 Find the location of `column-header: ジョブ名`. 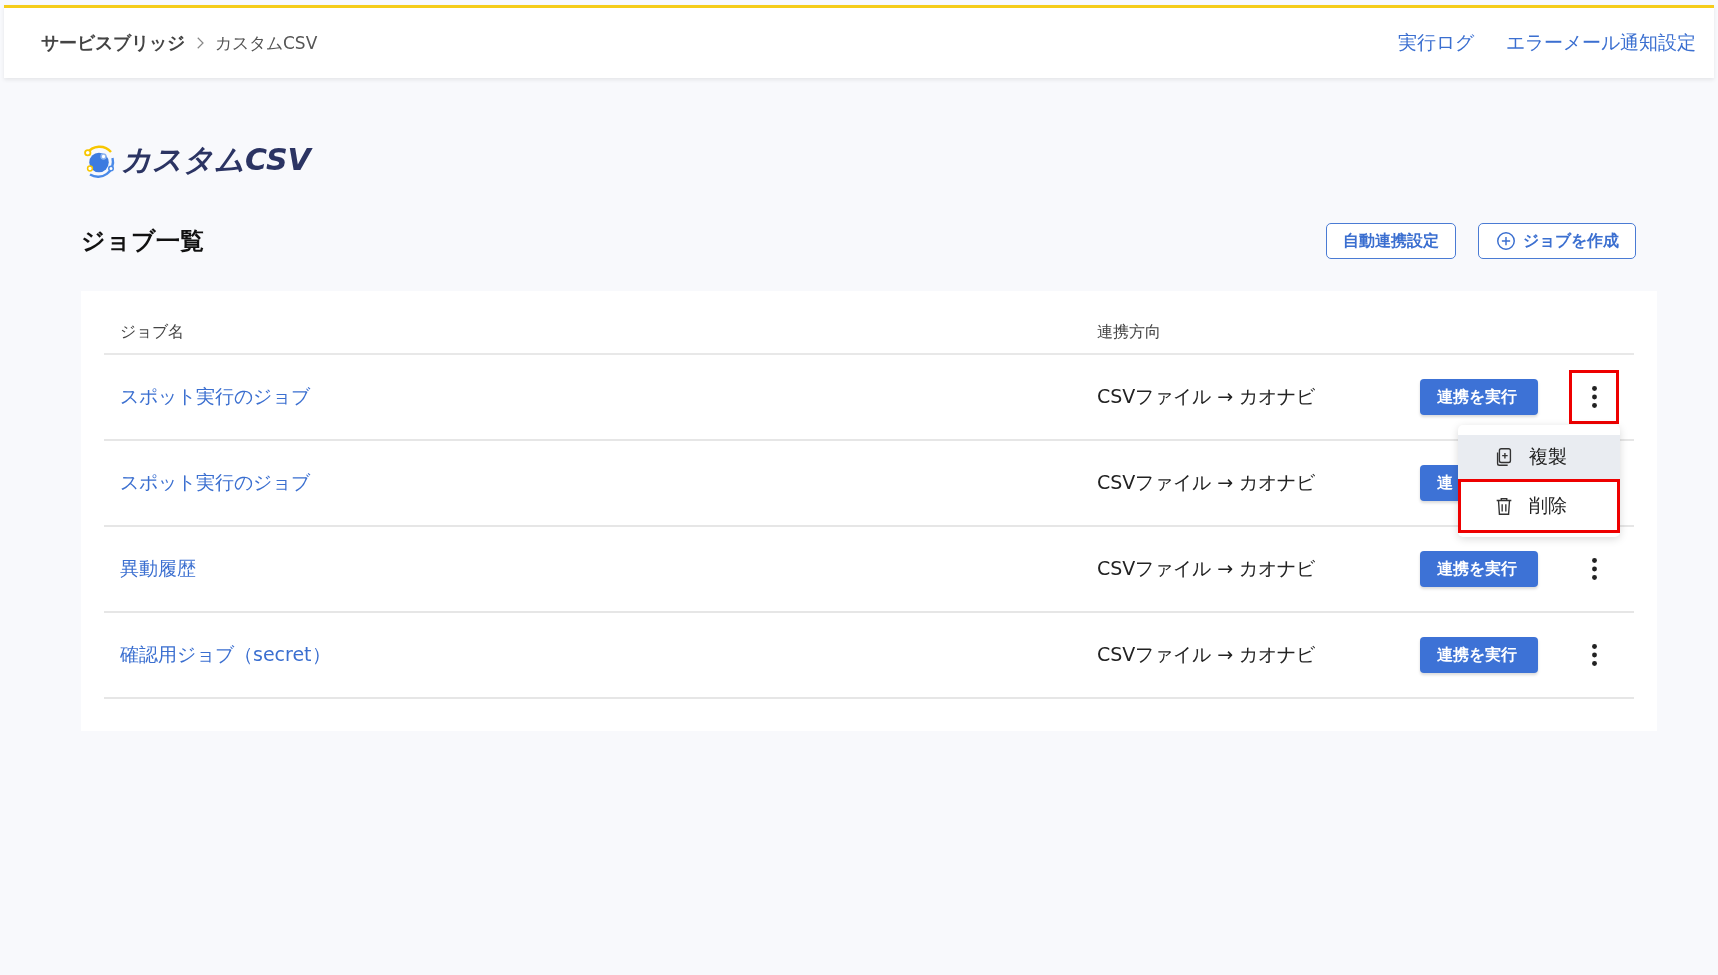

column-header: ジョブ名 is located at coordinates (592, 333).